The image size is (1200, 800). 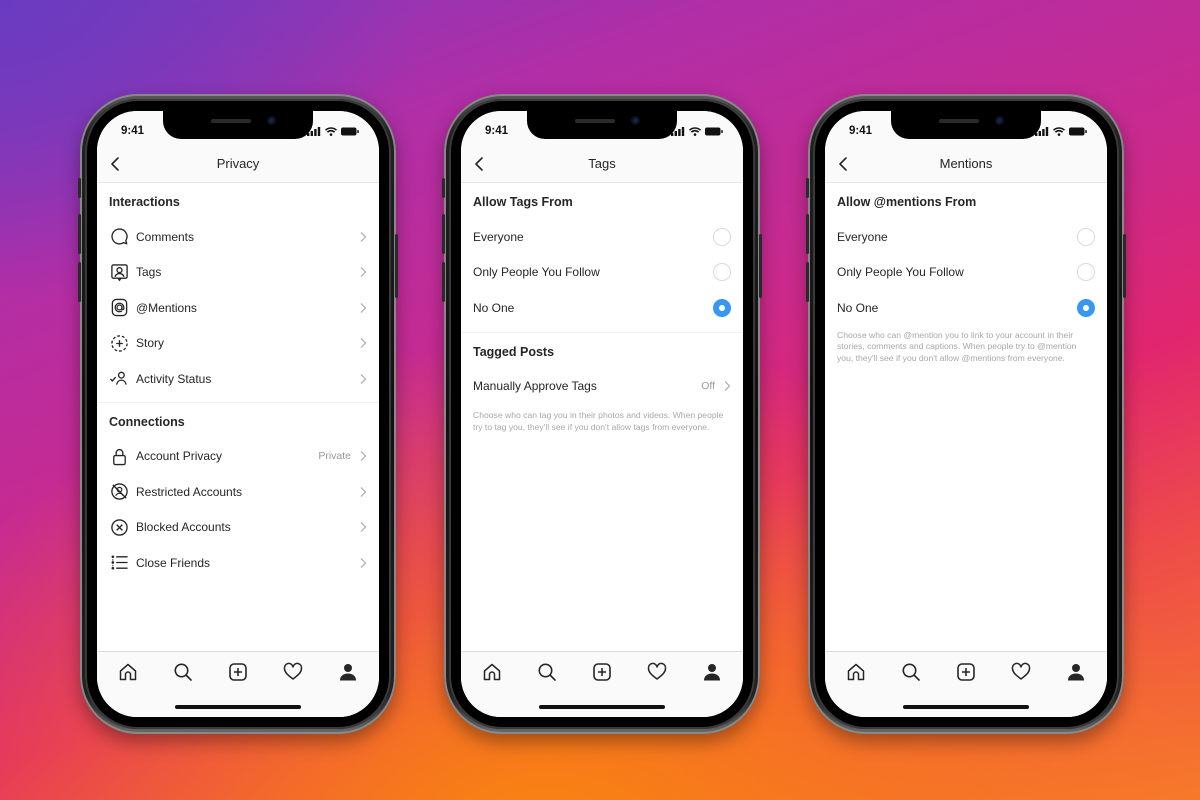 I want to click on home-indicator, so click(x=238, y=707).